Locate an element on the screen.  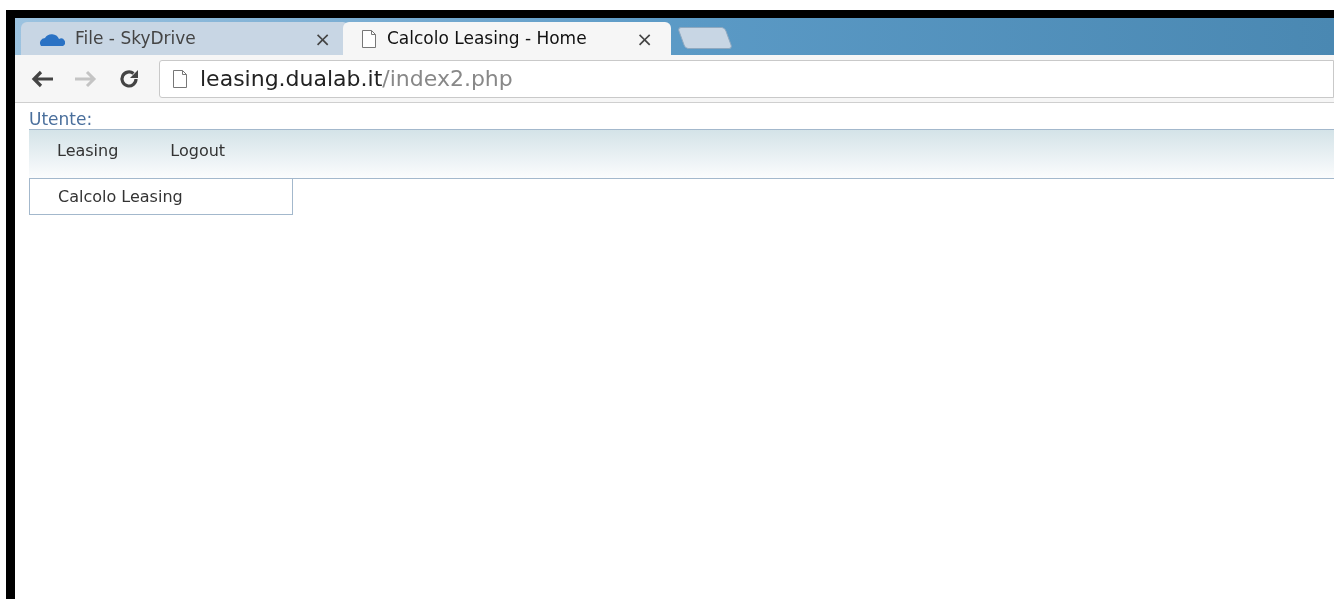
submenu-item: Calcolo Leasing is located at coordinates (161, 196).